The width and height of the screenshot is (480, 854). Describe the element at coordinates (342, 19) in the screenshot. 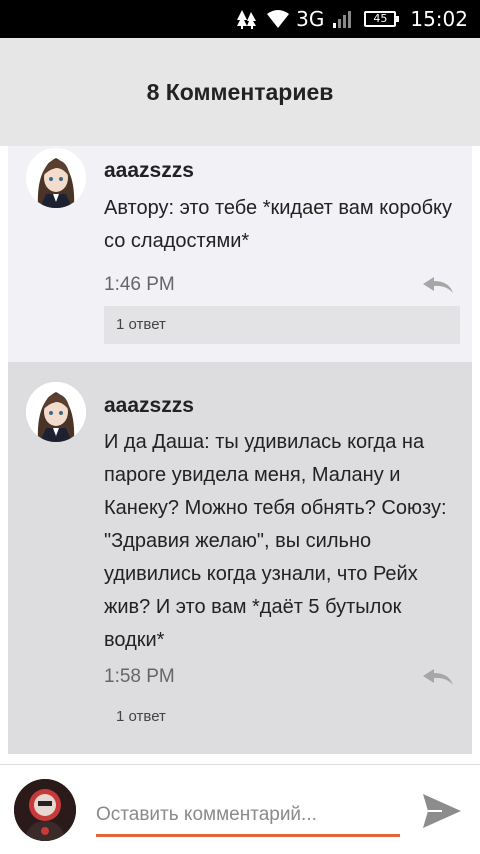

I see `signal-icon` at that location.